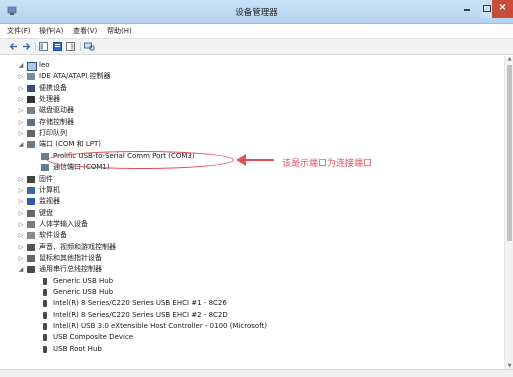  Describe the element at coordinates (19, 31) in the screenshot. I see `menu-file: 文件(F)` at that location.